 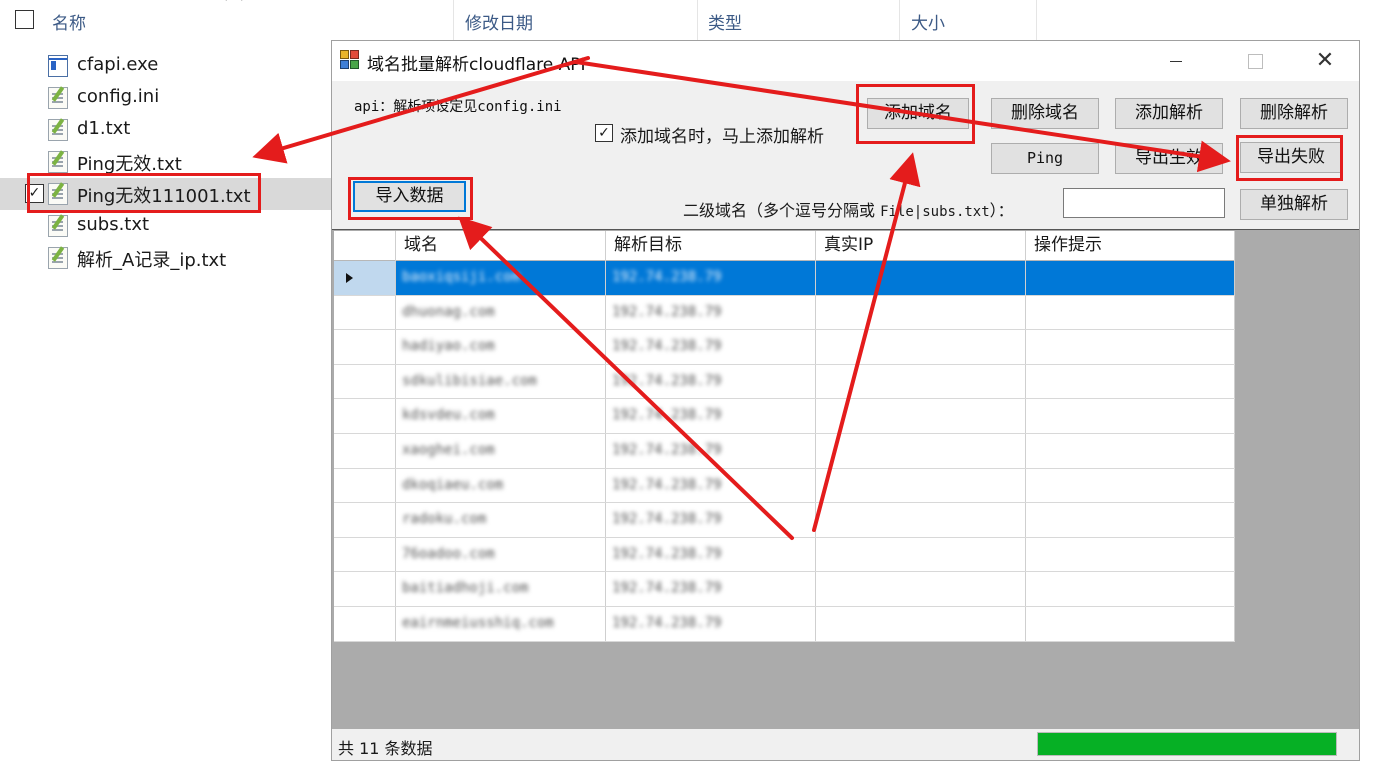 I want to click on file-item-cfapi-exe: cfapi.exe, so click(x=166, y=66).